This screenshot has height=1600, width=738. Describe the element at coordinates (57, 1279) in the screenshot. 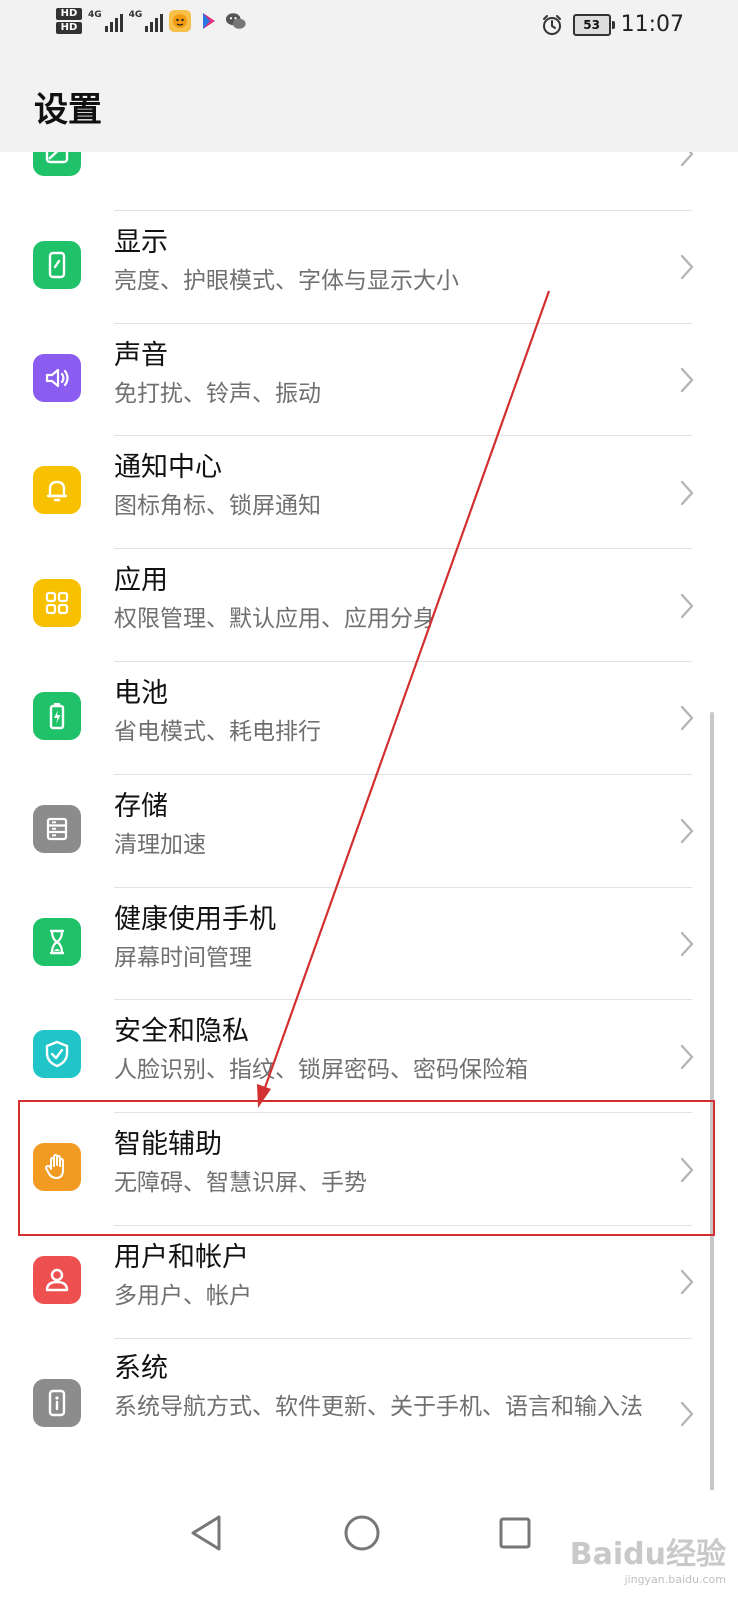

I see `user-icon` at that location.